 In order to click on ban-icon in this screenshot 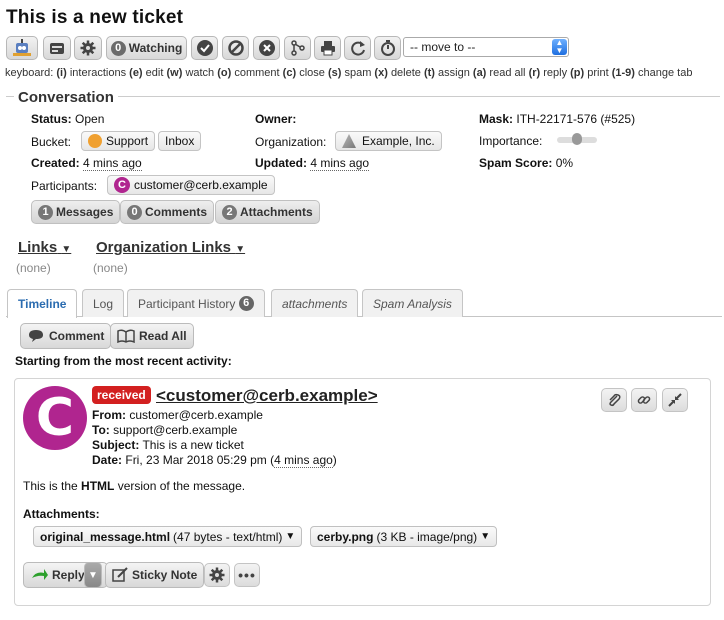, I will do `click(235, 48)`.